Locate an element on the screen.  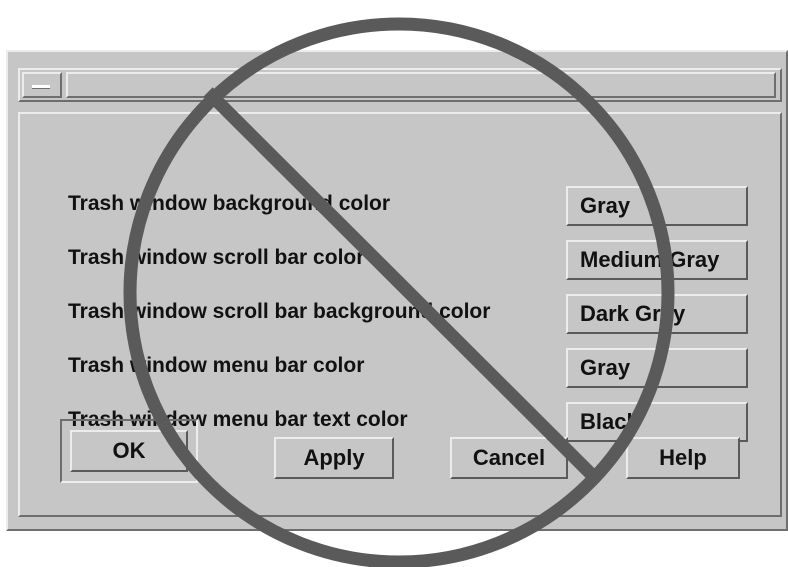
window-title is located at coordinates (421, 85).